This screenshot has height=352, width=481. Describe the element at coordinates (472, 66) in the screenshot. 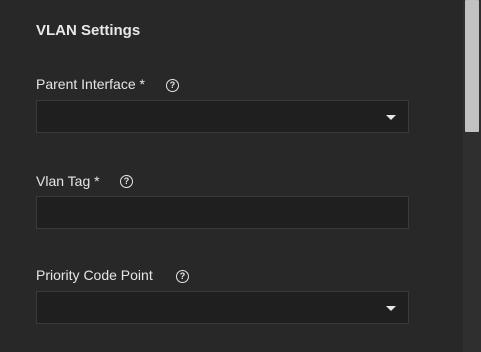

I see `scrollbar-thumb` at that location.